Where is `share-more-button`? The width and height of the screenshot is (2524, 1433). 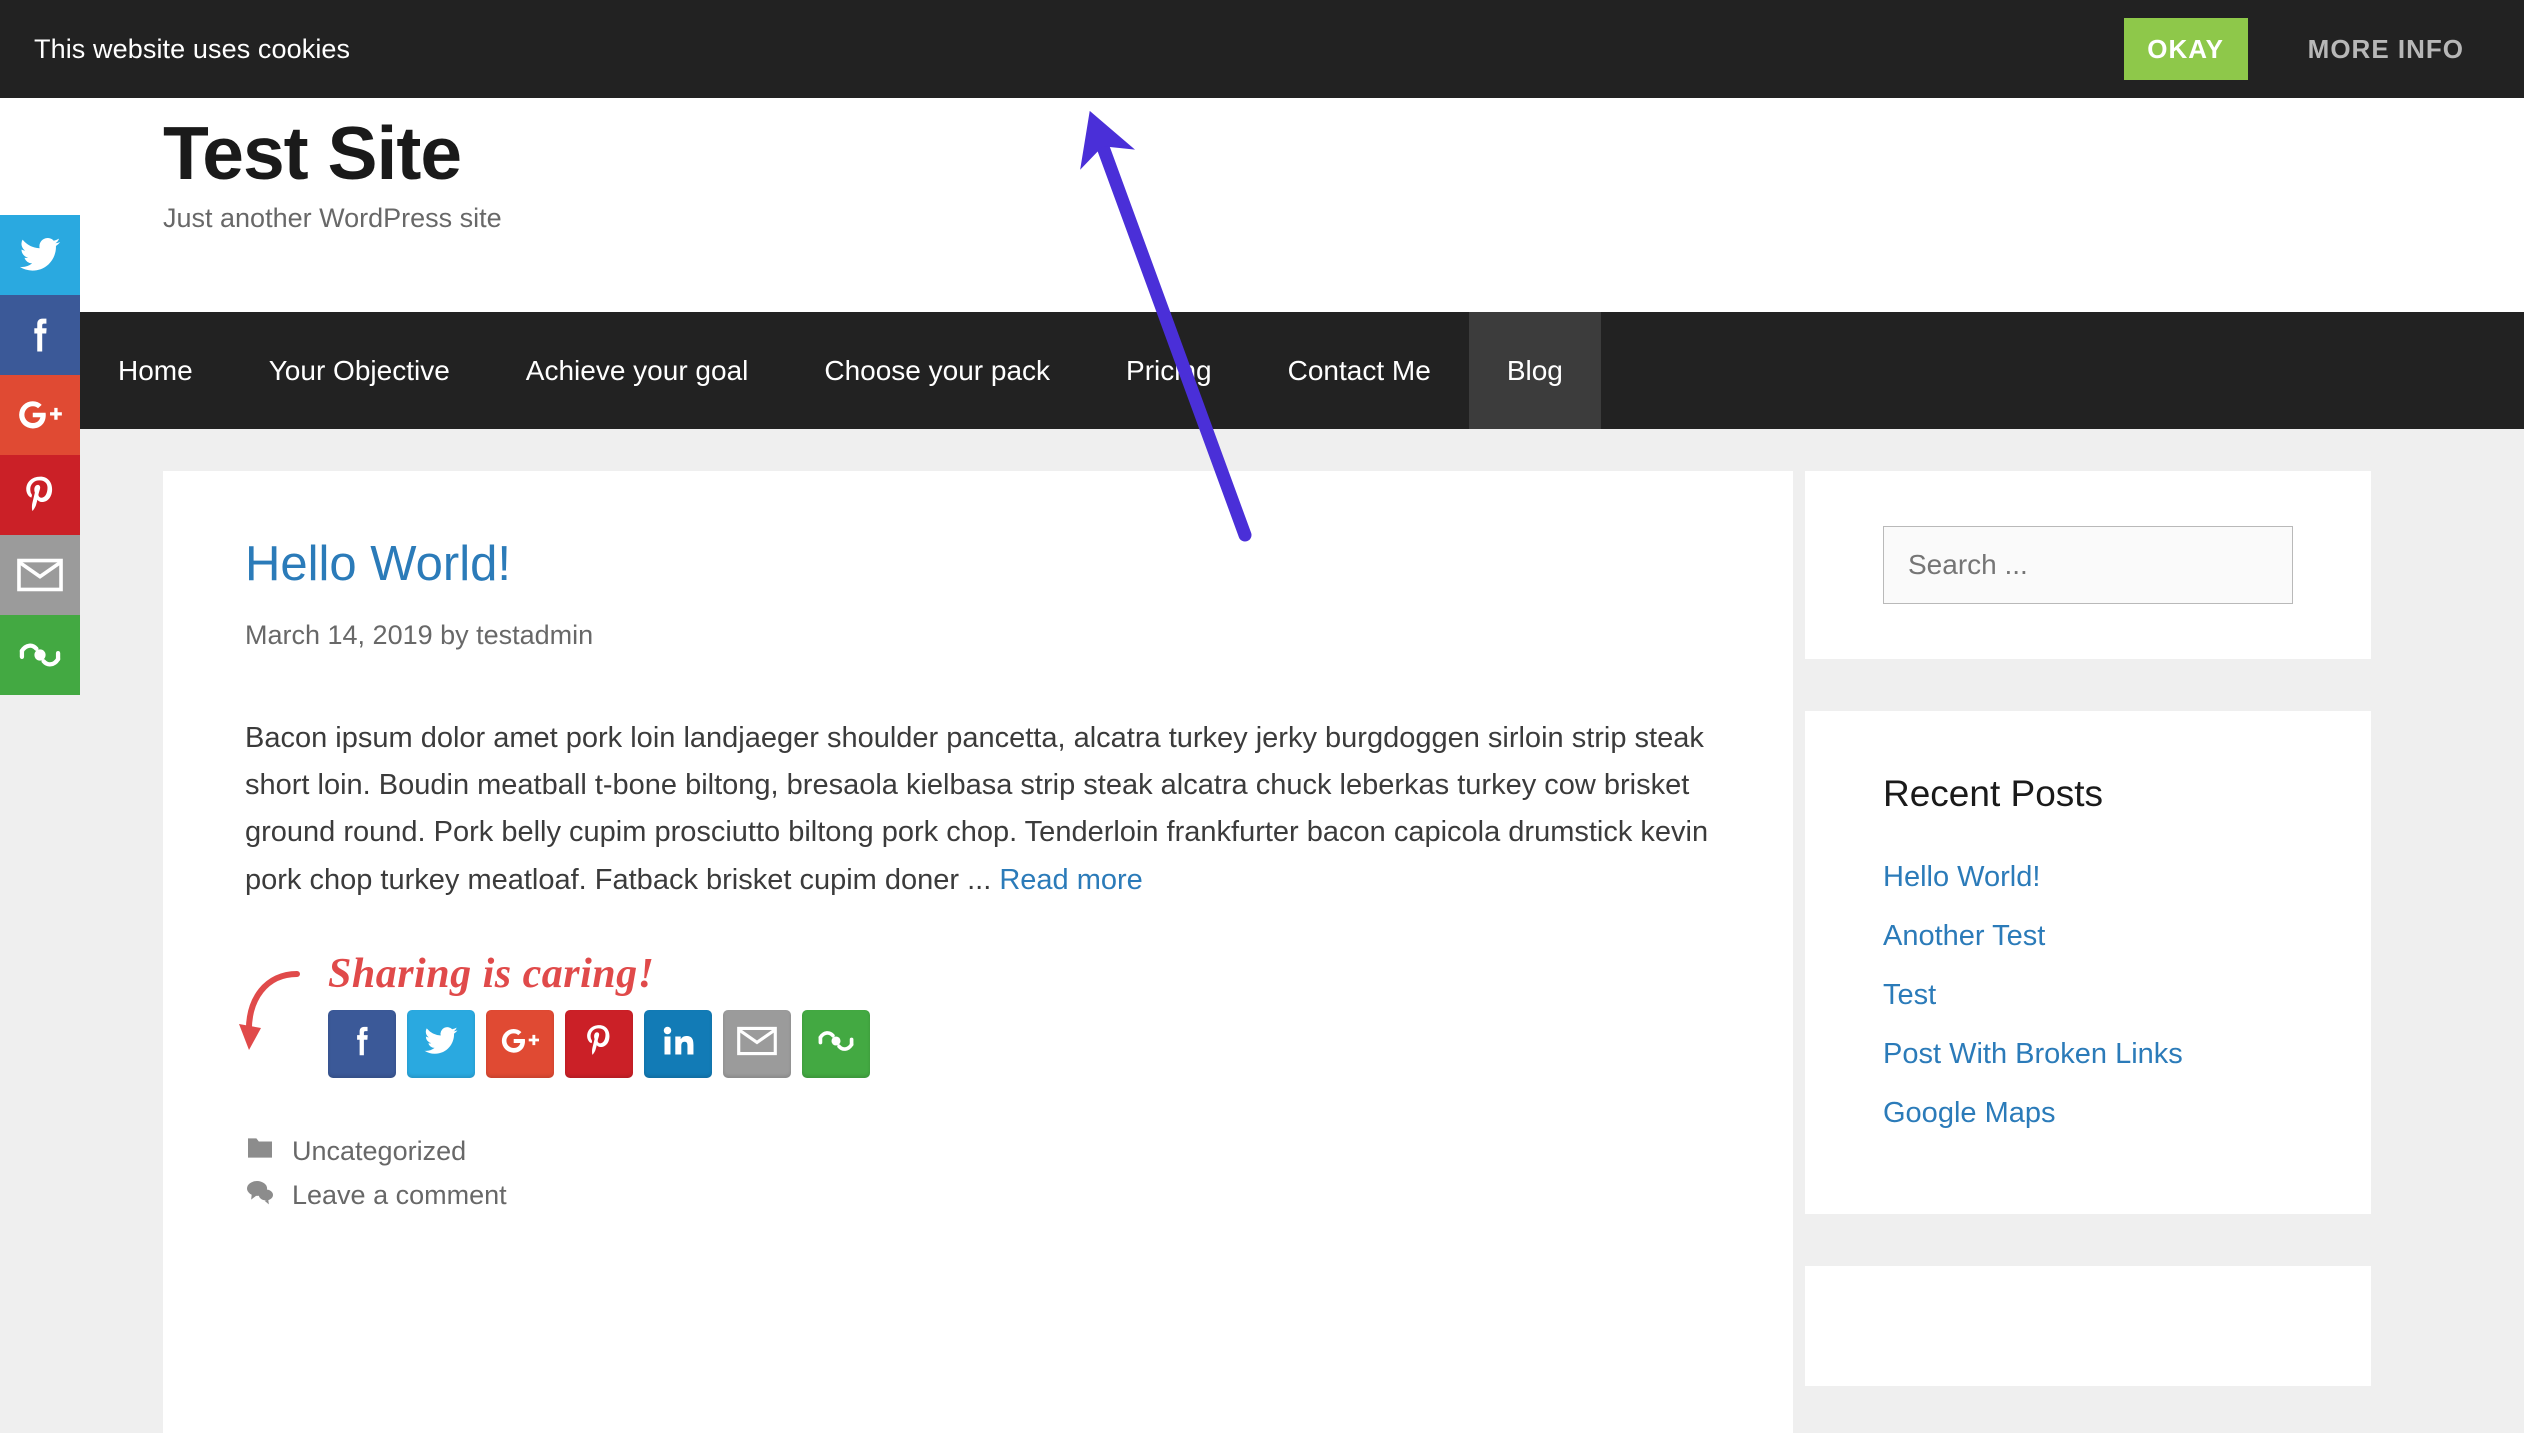 share-more-button is located at coordinates (836, 1043).